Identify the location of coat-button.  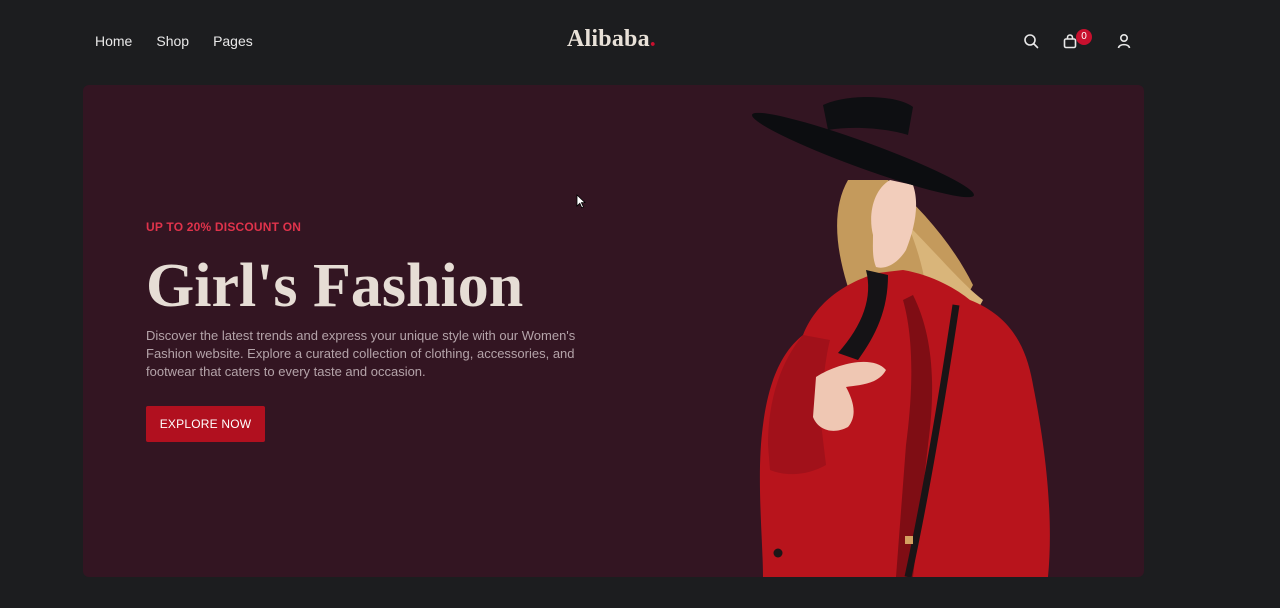
(778, 553).